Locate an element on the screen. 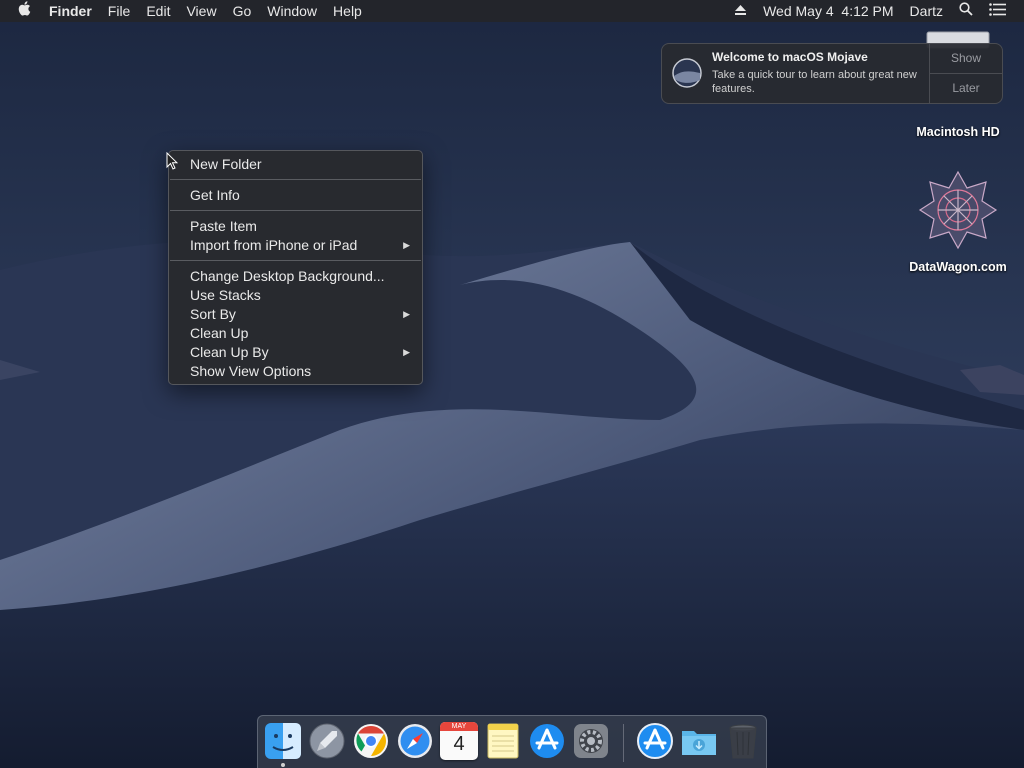  dock-separator is located at coordinates (623, 743).